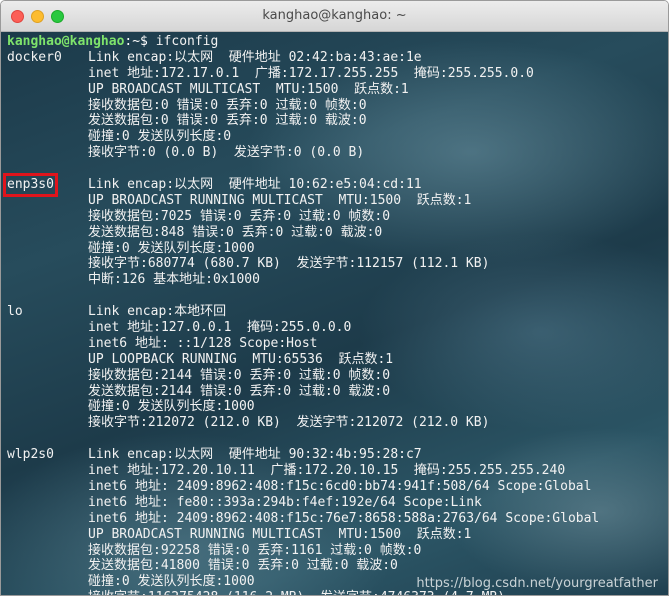 The image size is (671, 598). I want to click on interface-detail: inet6 地址: ::1/128 Scope:Host, so click(203, 343).